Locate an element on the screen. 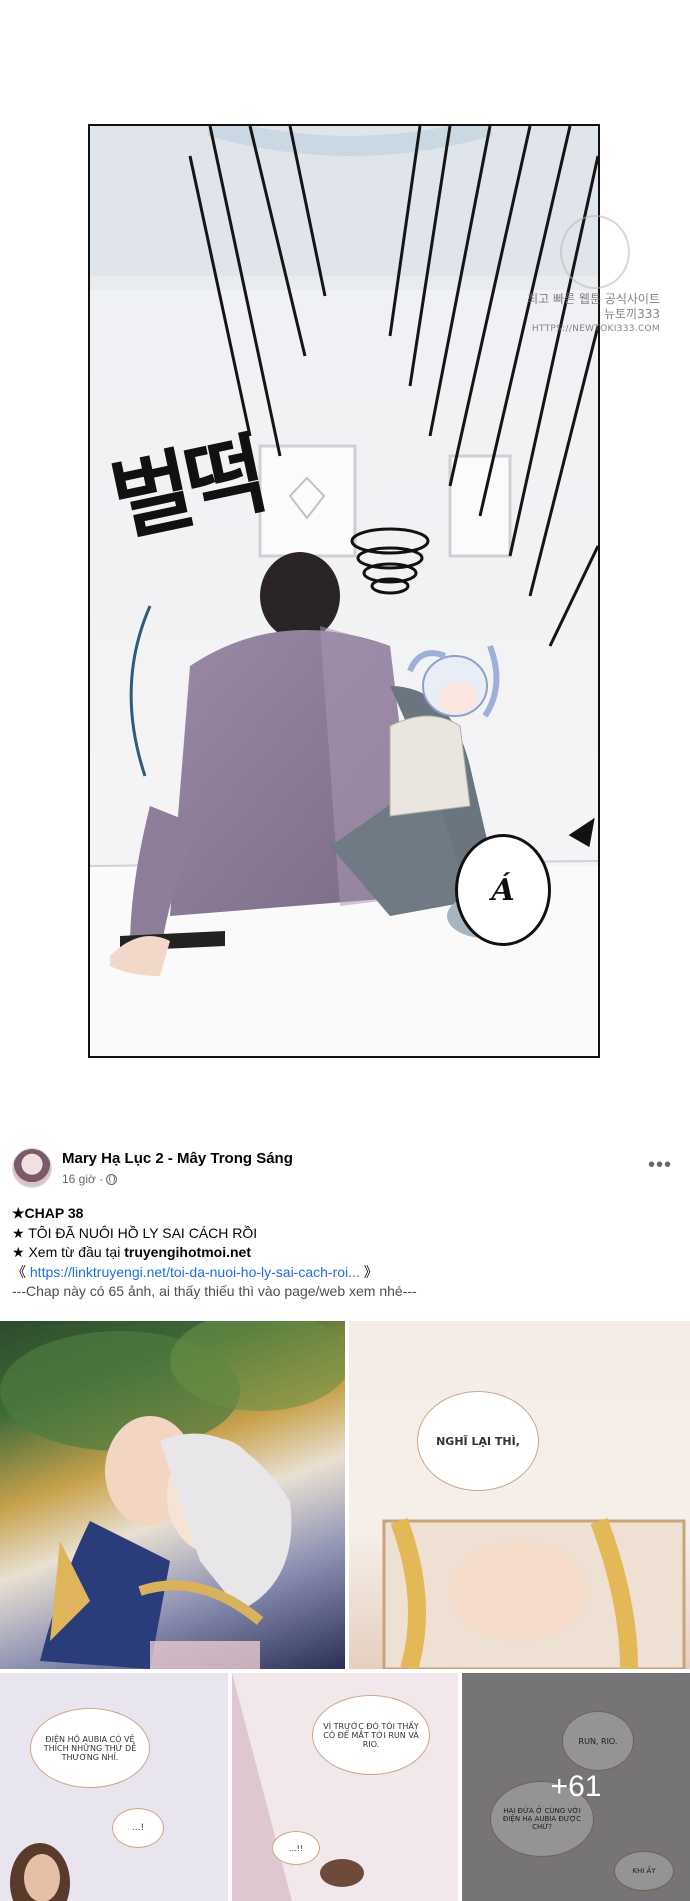  more-options-button: ••• is located at coordinates (660, 1165).